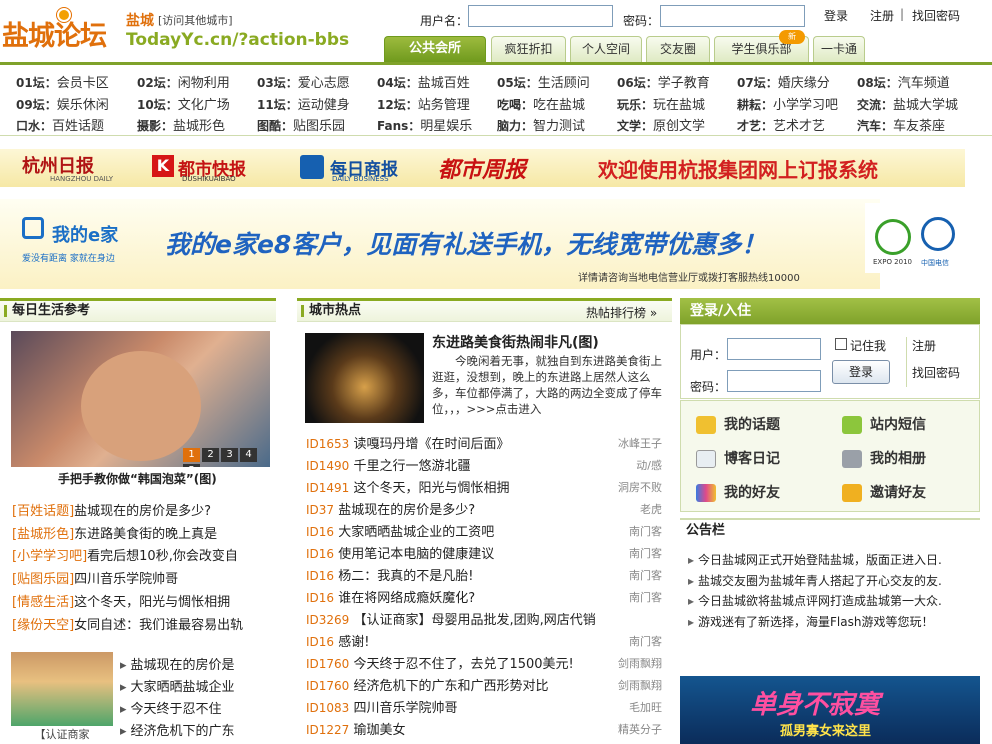 This screenshot has width=992, height=744. Describe the element at coordinates (407, 442) in the screenshot. I see `hot-post: ID1653 读嘎玛丹增《在时间后面》` at that location.